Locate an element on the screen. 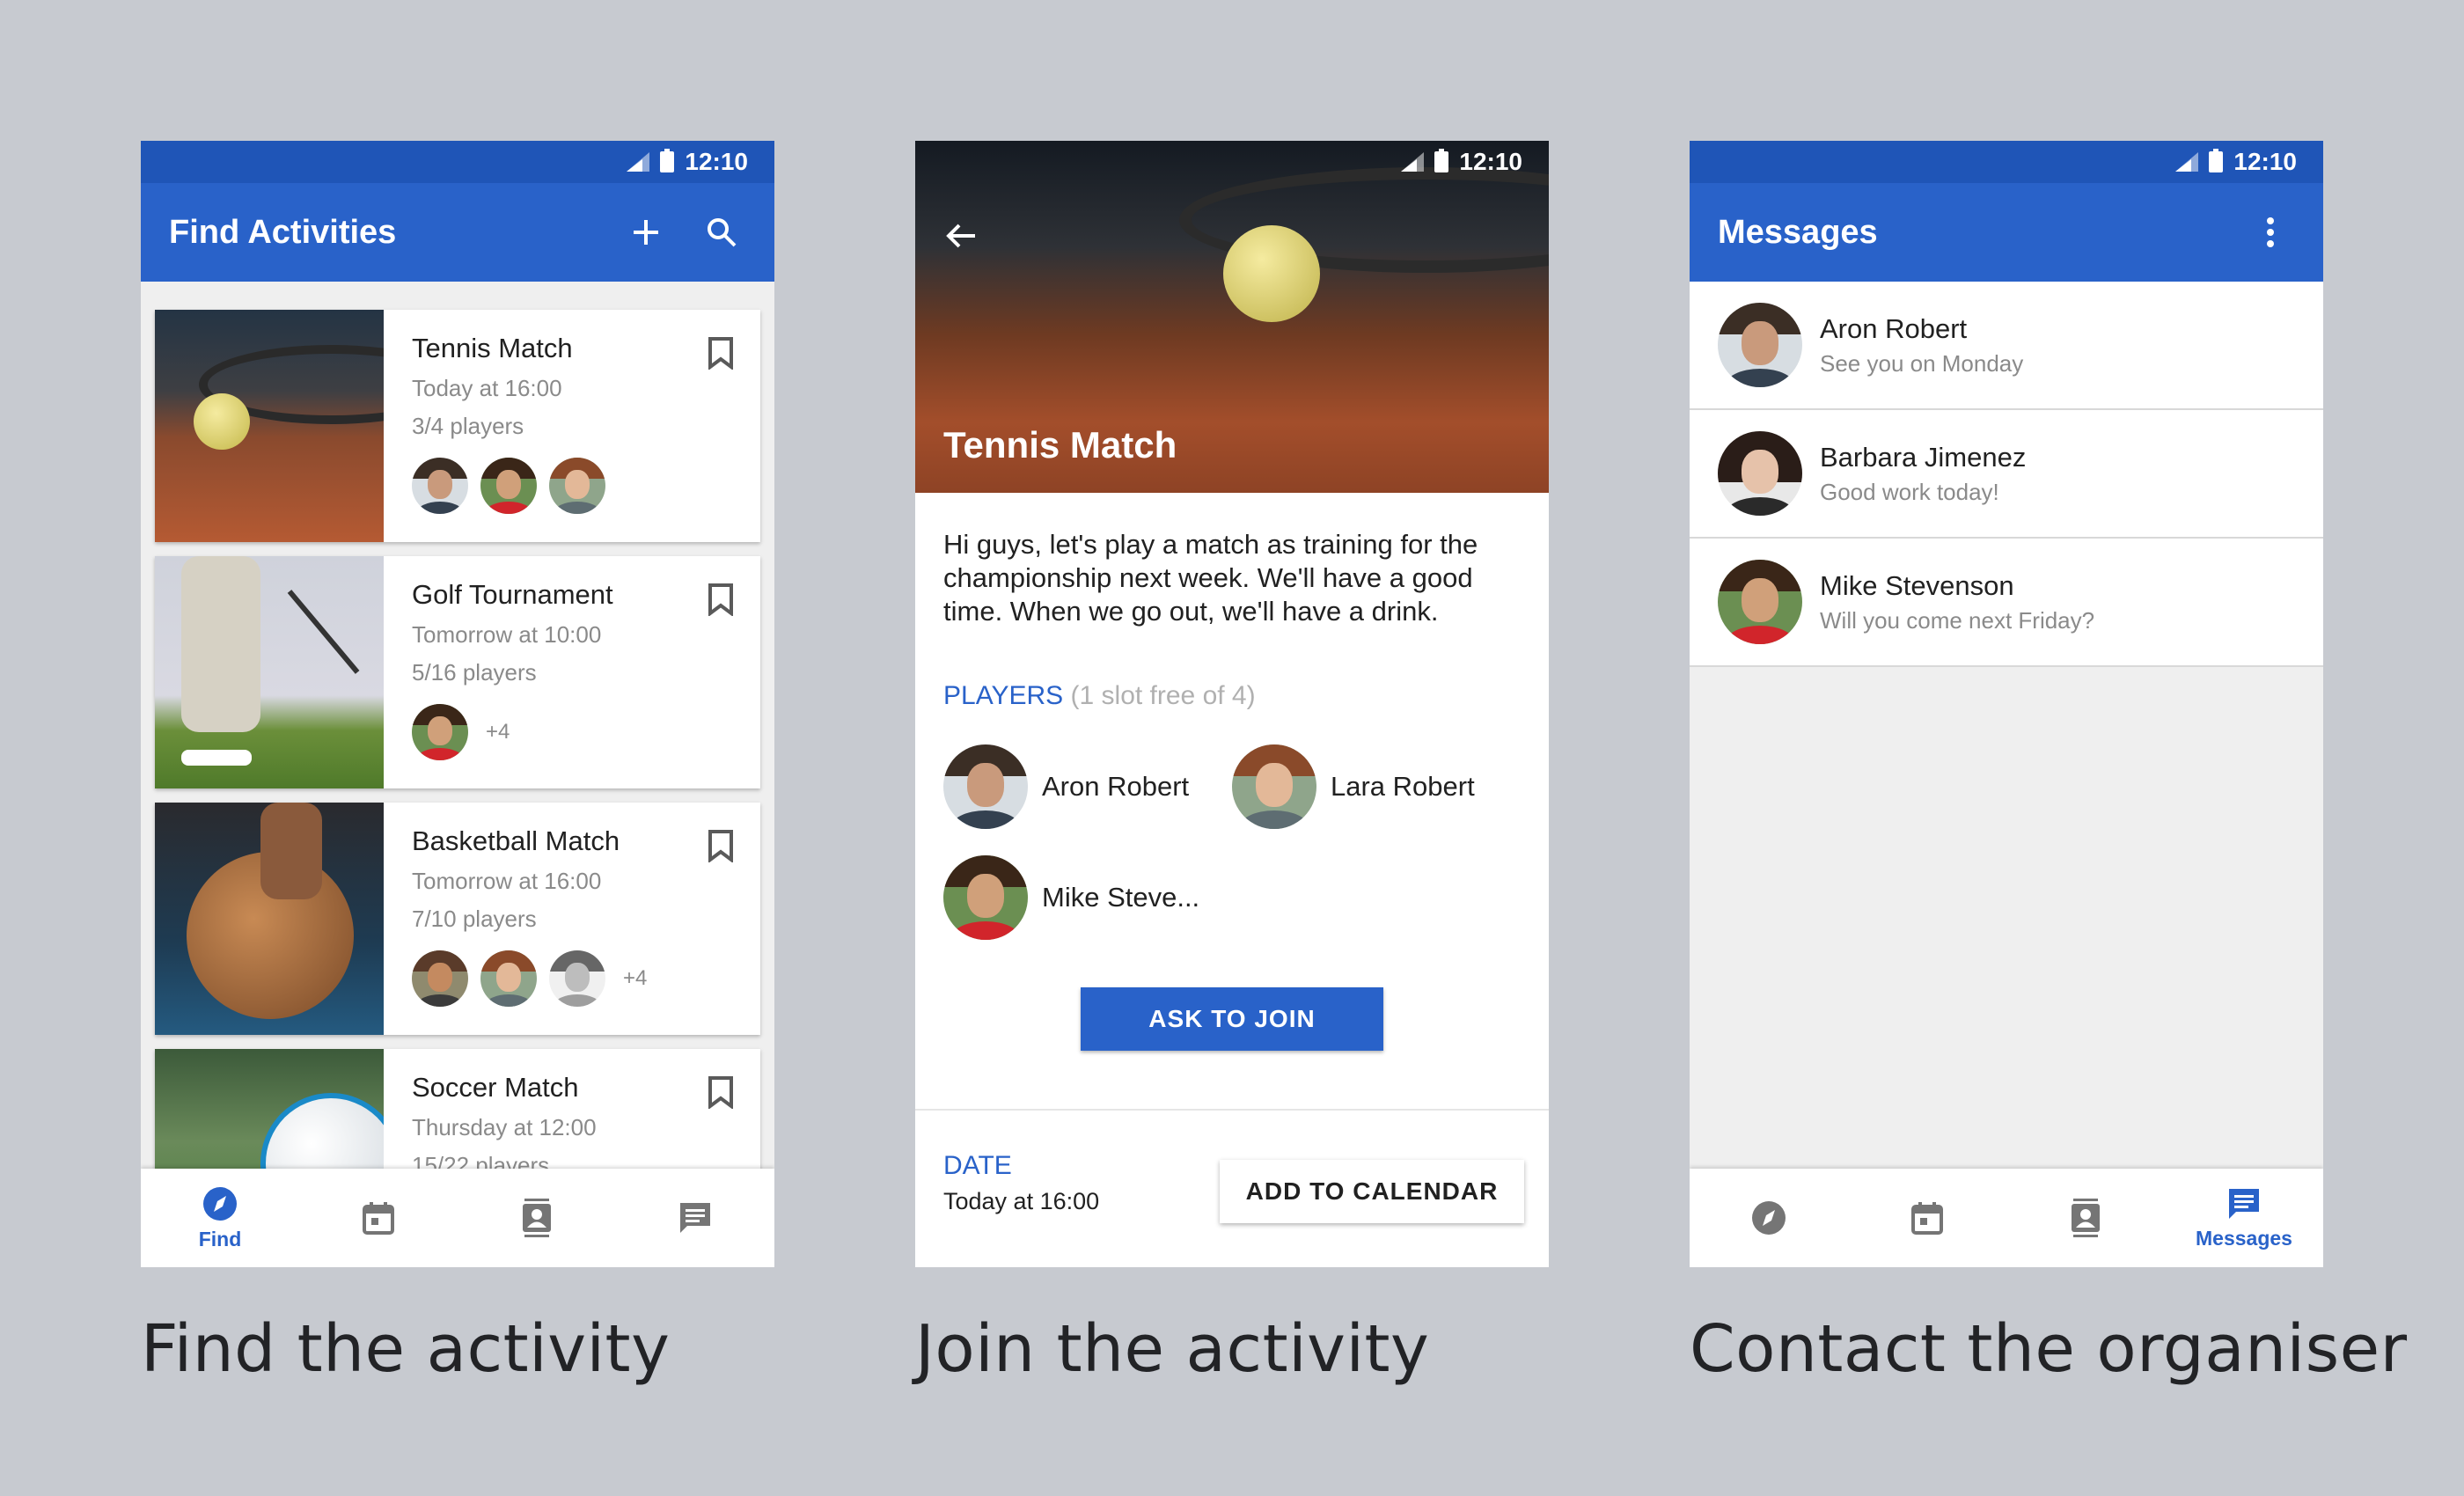 The height and width of the screenshot is (1496, 2464). page-title: Messages is located at coordinates (1798, 232).